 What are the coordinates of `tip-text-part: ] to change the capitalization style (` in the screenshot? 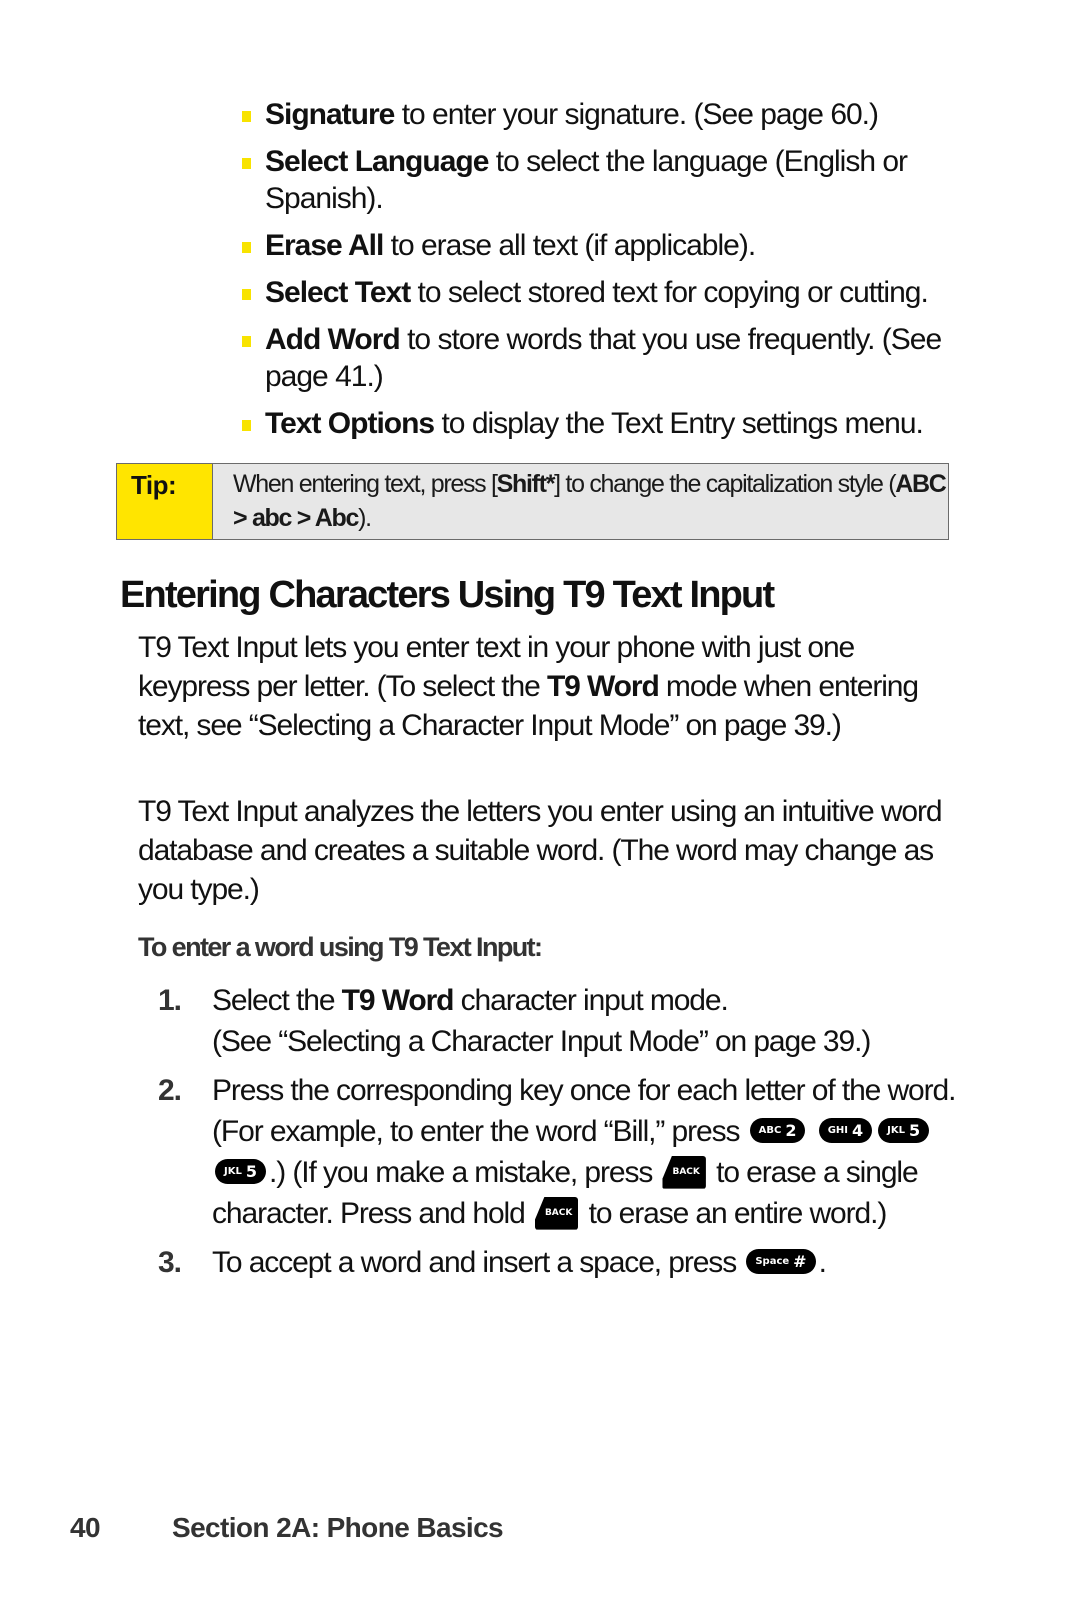 It's located at (725, 484).